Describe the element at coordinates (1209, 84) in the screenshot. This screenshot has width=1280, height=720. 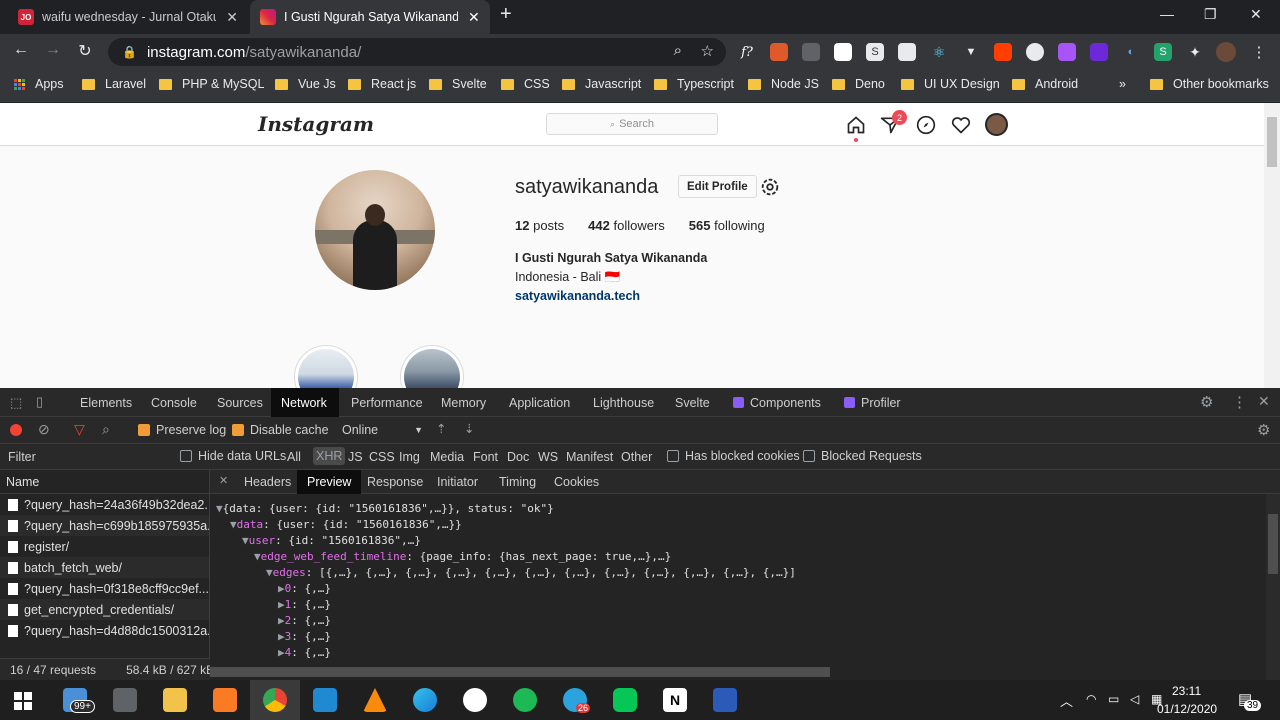
I see `other-bookmarks: Other bookmarks` at that location.